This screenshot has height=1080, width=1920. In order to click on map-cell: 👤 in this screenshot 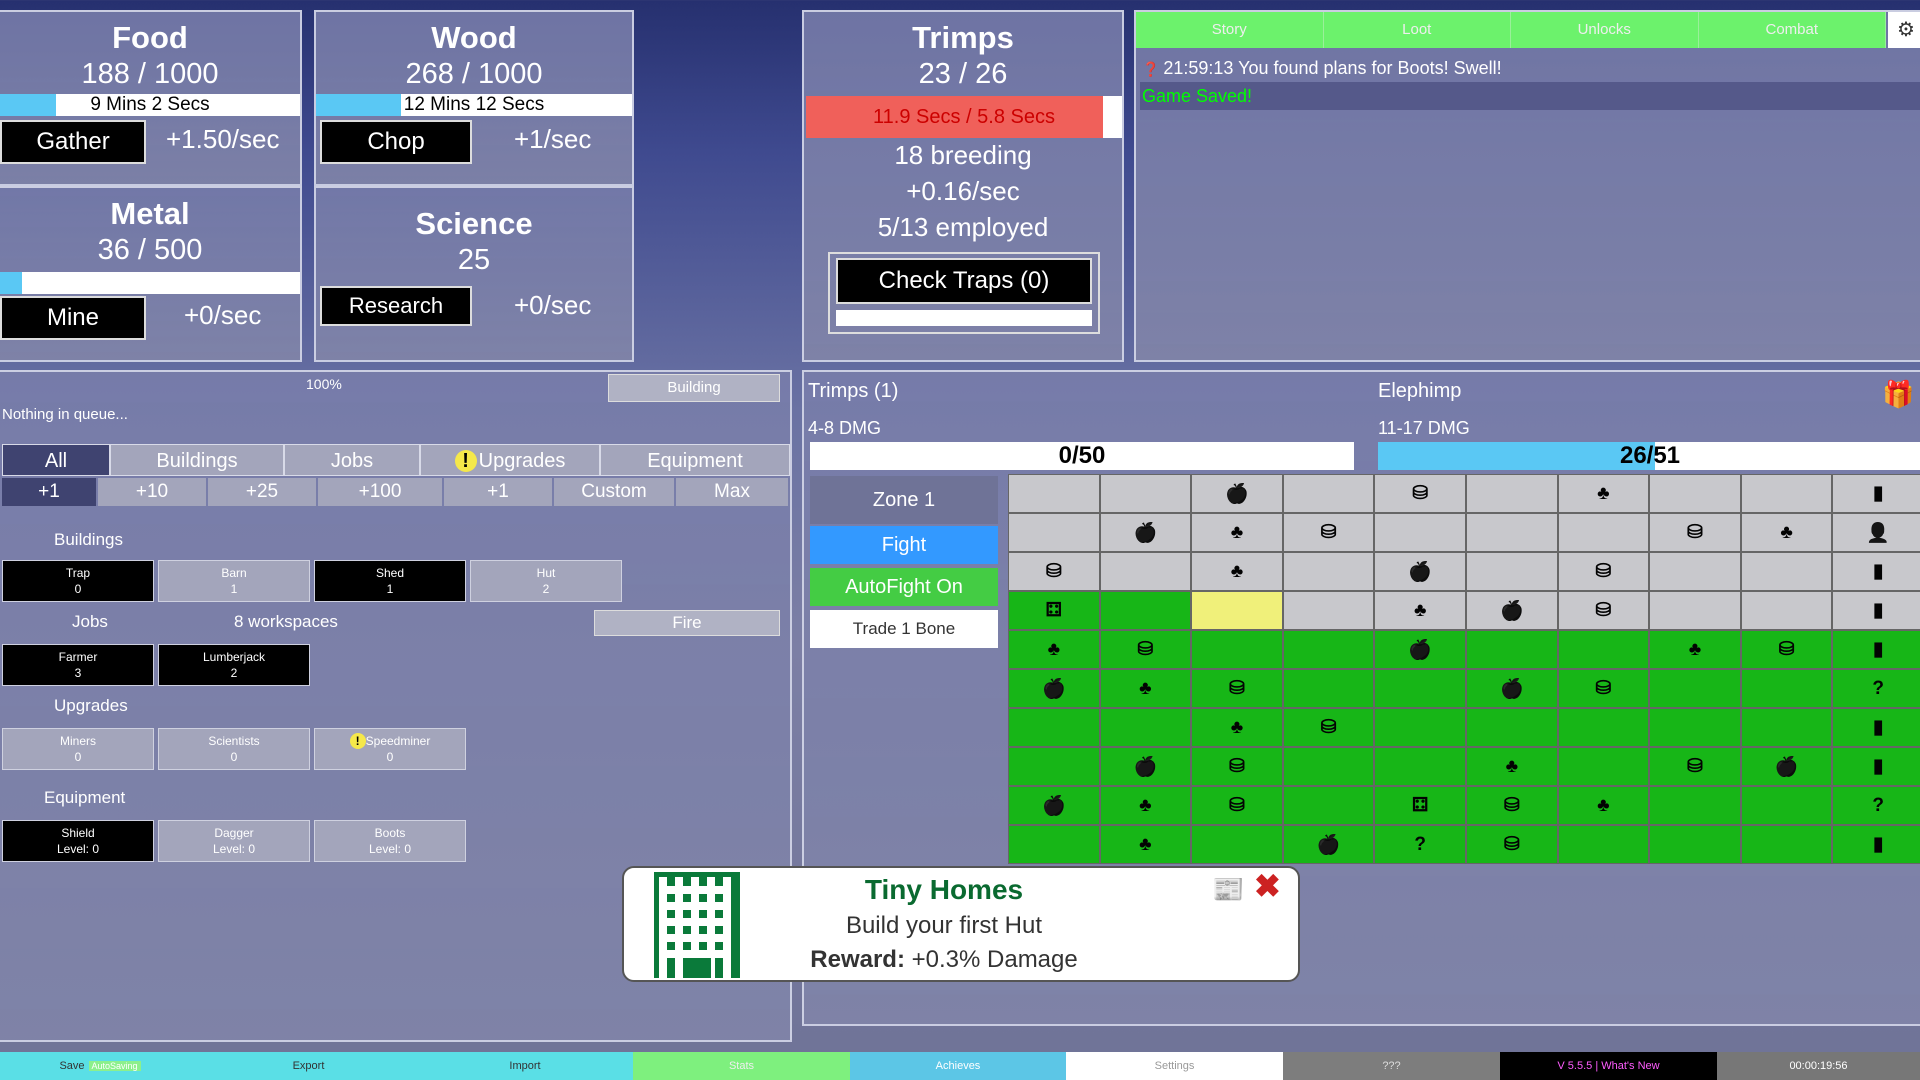, I will do `click(1876, 532)`.